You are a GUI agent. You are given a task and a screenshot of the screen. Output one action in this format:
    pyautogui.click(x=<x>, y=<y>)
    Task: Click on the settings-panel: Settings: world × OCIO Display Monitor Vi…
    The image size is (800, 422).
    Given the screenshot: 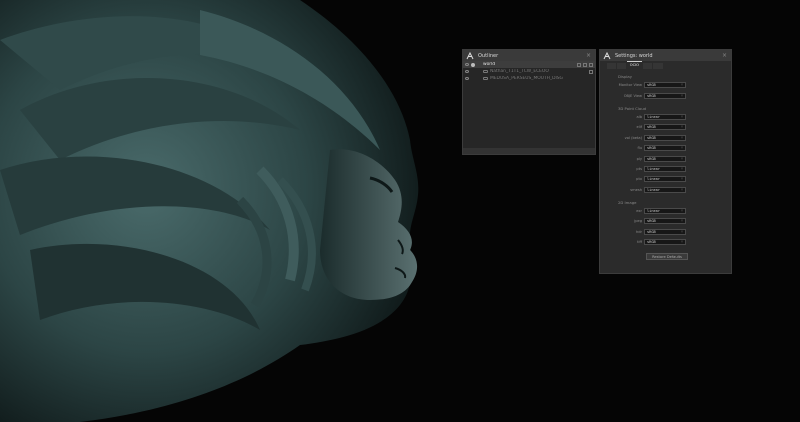 What is the action you would take?
    pyautogui.click(x=665, y=161)
    